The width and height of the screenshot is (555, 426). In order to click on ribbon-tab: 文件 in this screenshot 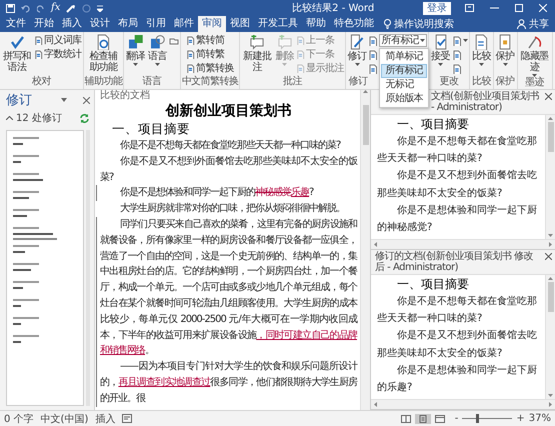, I will do `click(16, 24)`.